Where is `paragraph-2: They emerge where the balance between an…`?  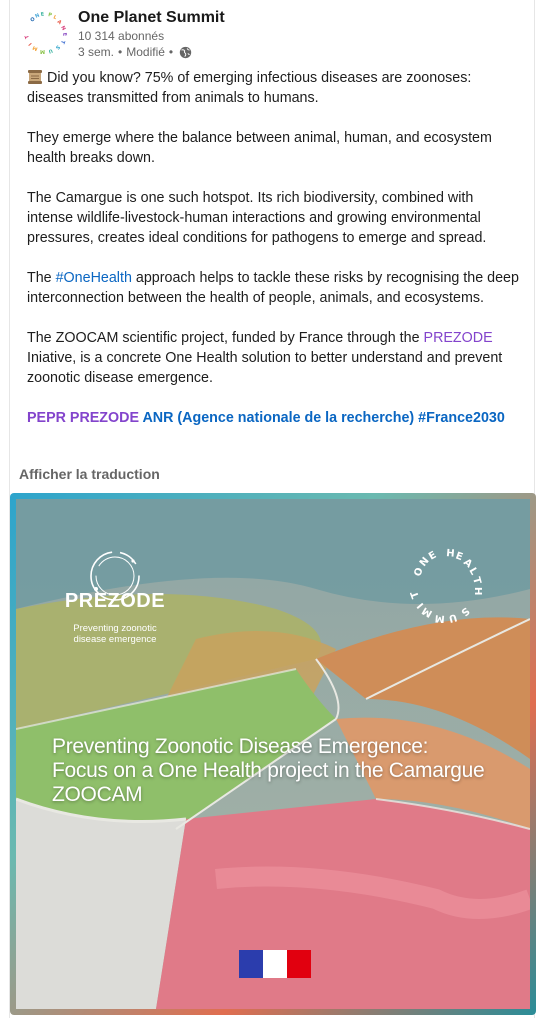
paragraph-2: They emerge where the balance between an… is located at coordinates (259, 148).